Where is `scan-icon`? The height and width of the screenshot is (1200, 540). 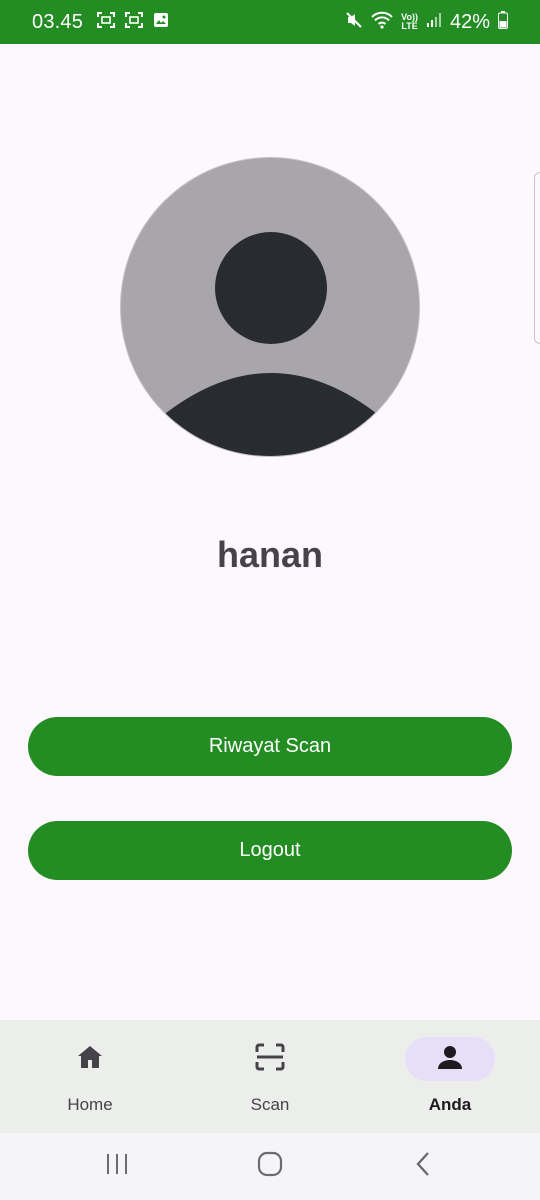
scan-icon is located at coordinates (270, 1059).